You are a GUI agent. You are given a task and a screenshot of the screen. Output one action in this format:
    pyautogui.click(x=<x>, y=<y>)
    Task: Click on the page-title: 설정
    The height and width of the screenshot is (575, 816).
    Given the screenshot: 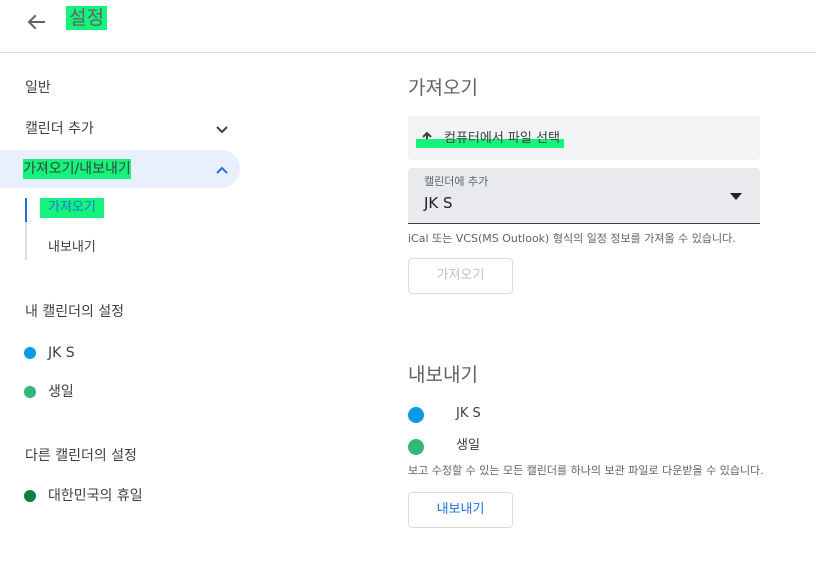 What is the action you would take?
    pyautogui.click(x=86, y=18)
    